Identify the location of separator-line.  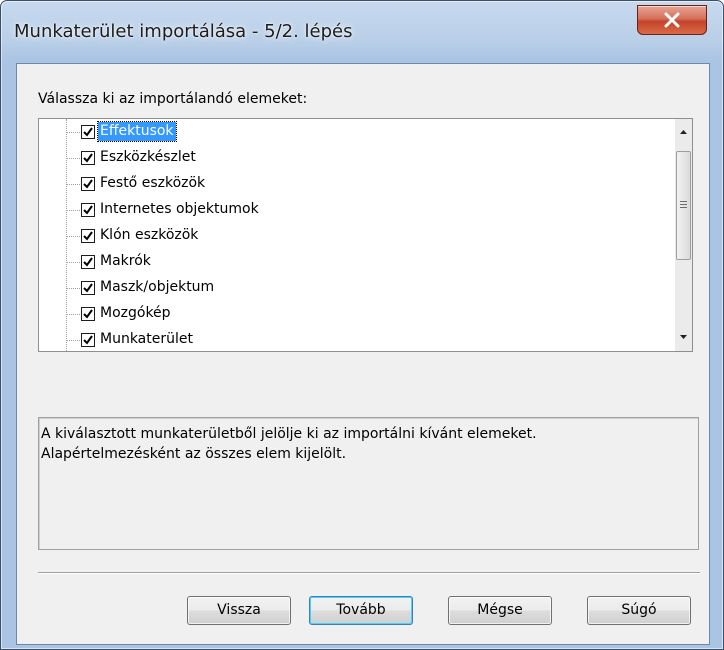
(369, 573).